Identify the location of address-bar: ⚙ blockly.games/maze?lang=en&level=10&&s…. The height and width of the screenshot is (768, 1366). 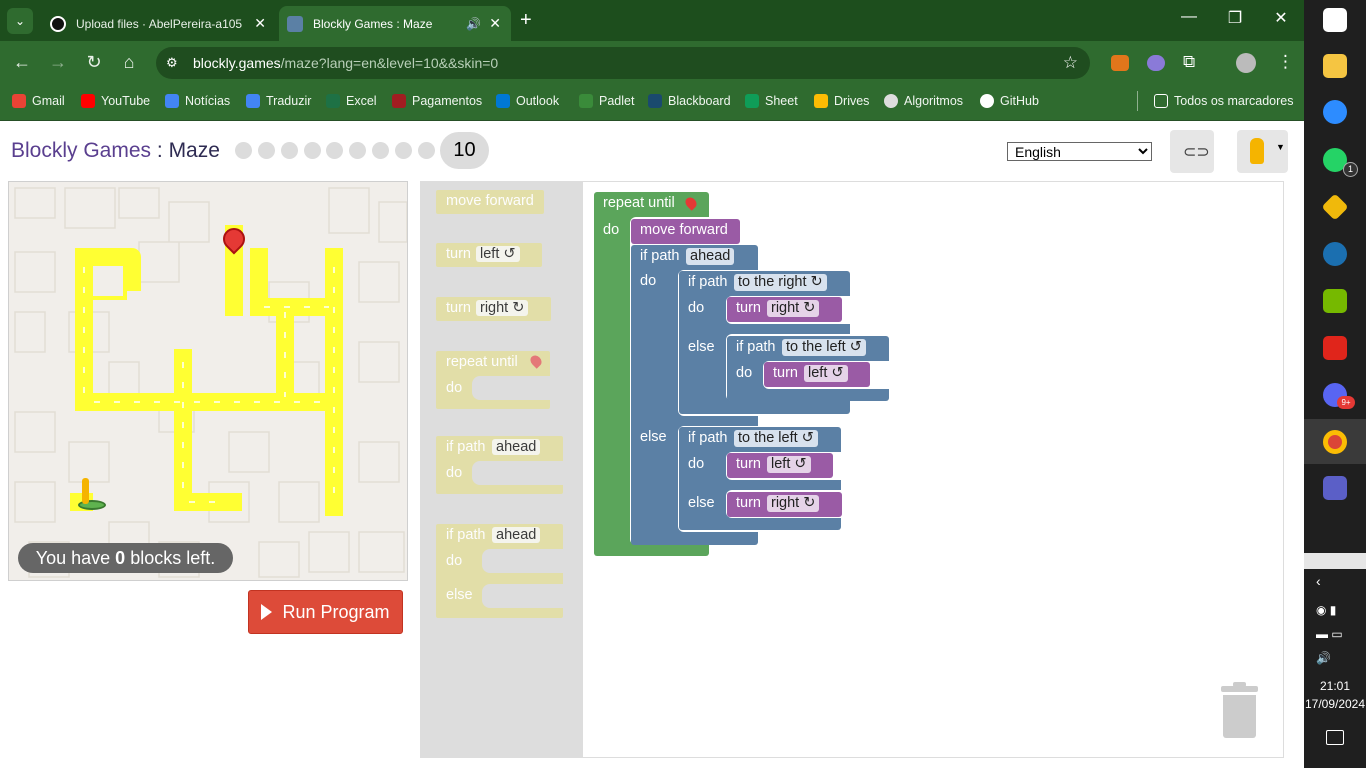
(623, 63).